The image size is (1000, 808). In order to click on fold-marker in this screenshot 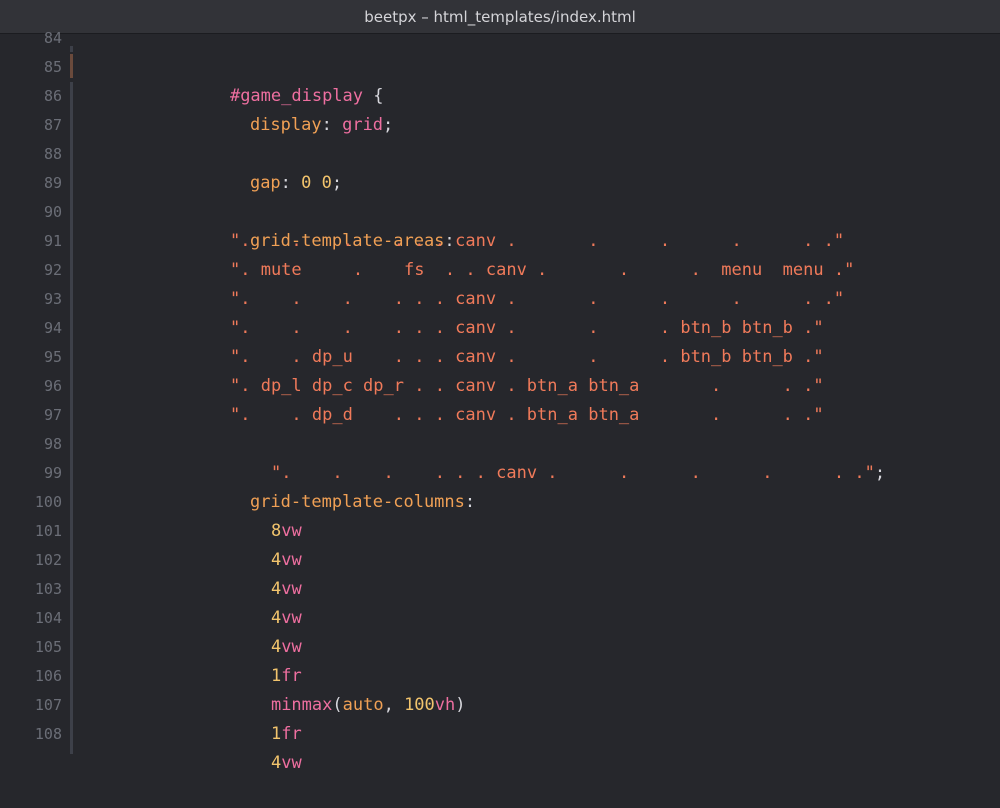, I will do `click(71, 49)`.